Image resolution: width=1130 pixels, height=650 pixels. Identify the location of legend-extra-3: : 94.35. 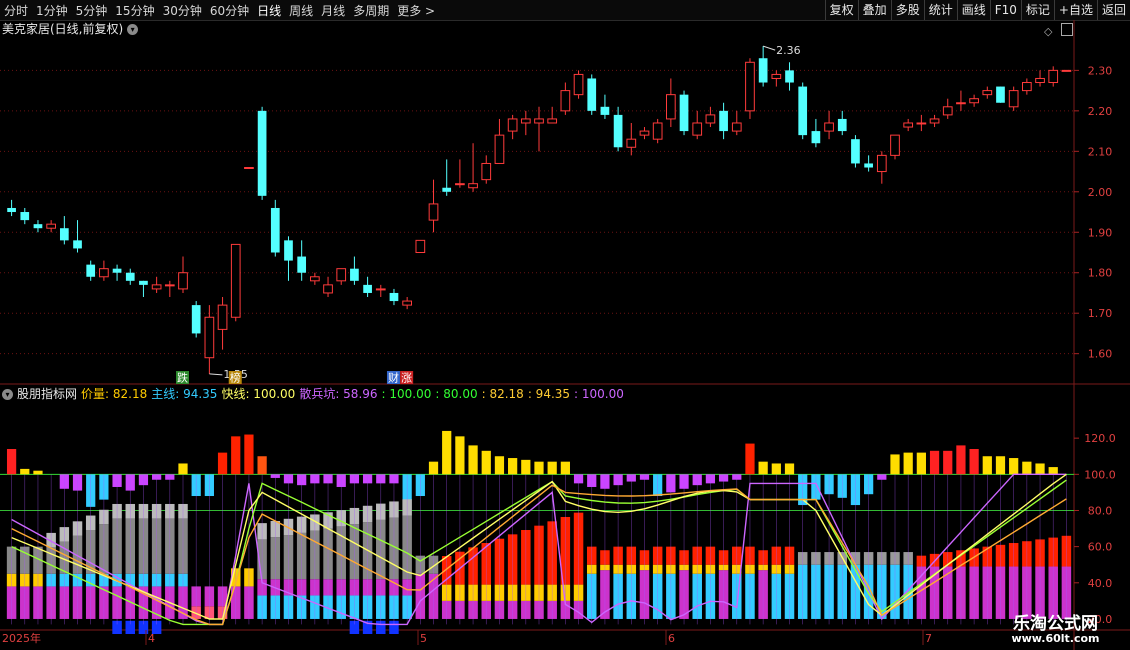
(549, 394).